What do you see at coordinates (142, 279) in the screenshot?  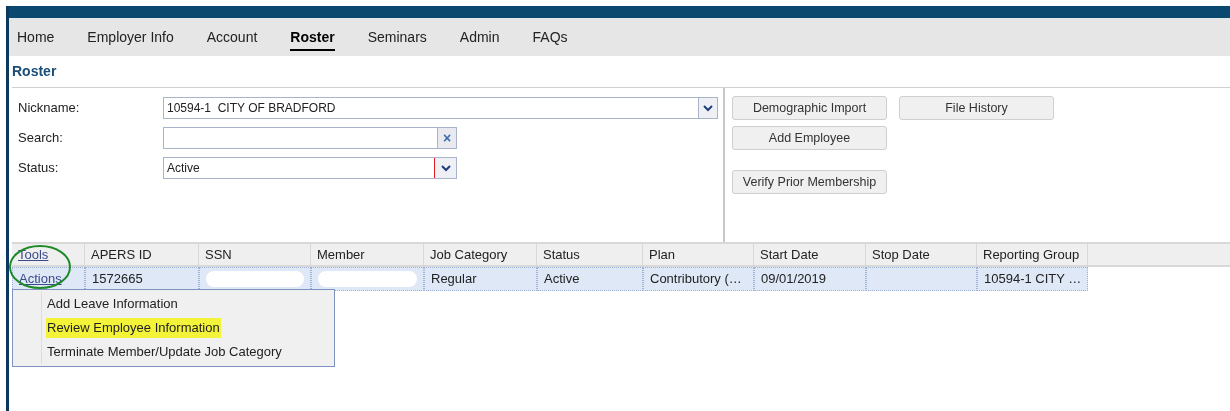 I see `table-cell: 1572665` at bounding box center [142, 279].